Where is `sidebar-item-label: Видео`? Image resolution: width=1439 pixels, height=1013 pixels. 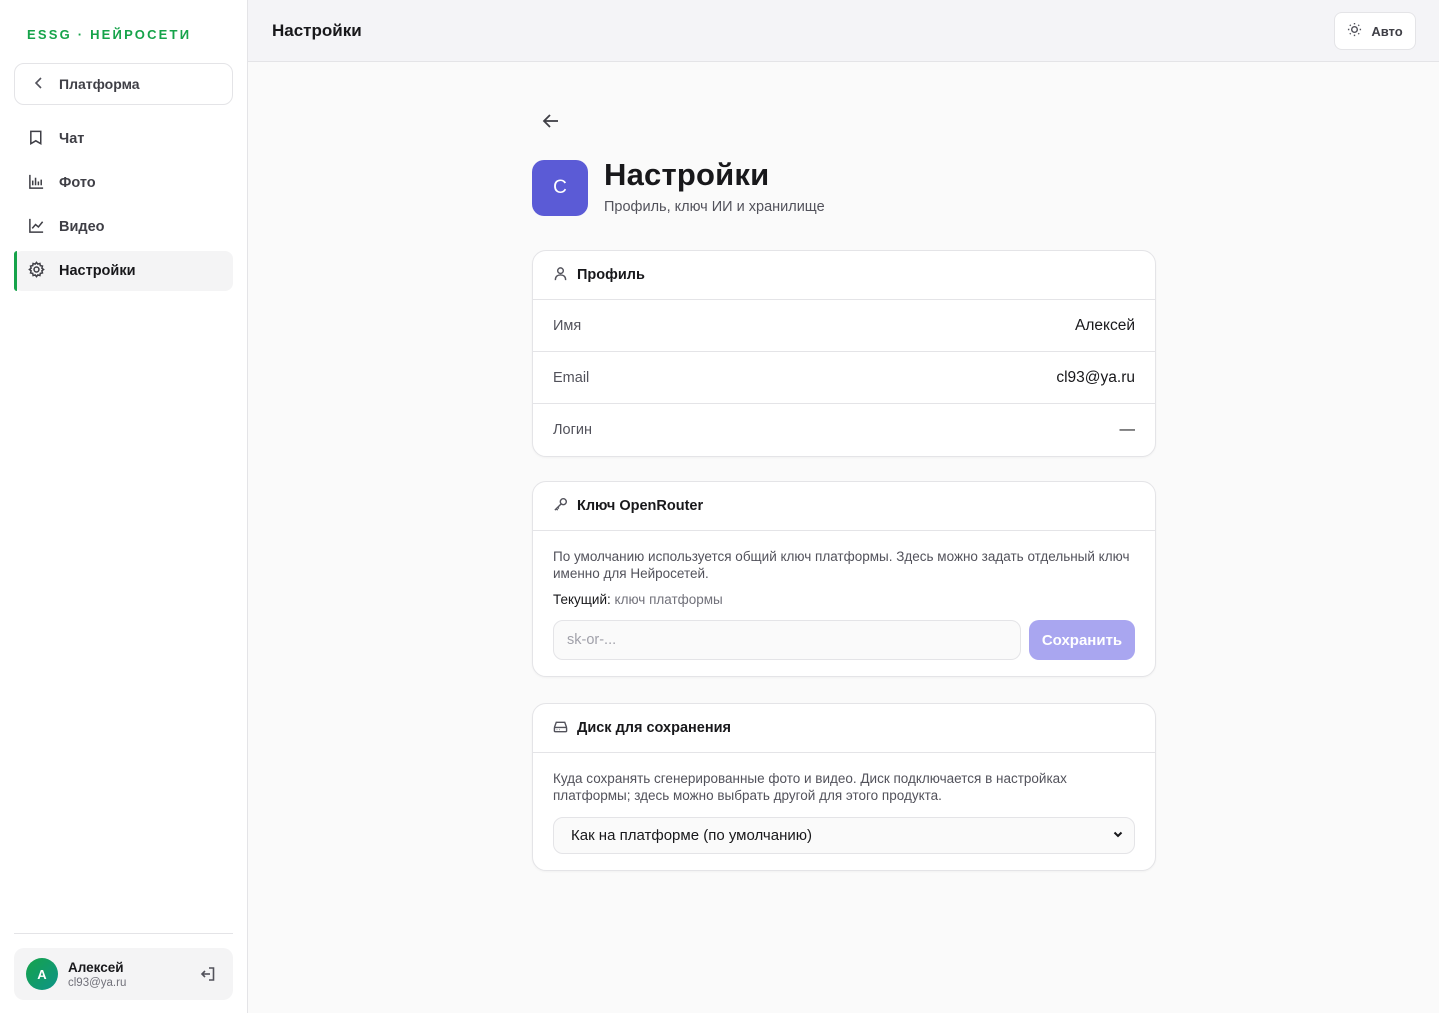 sidebar-item-label: Видео is located at coordinates (82, 227).